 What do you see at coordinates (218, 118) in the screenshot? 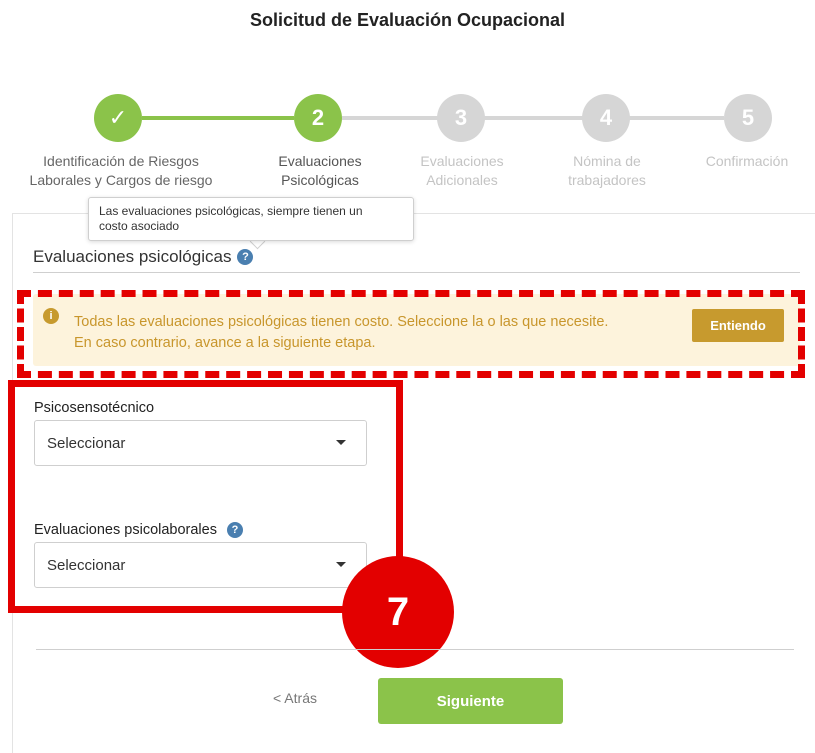
I see `stepper-line-done` at bounding box center [218, 118].